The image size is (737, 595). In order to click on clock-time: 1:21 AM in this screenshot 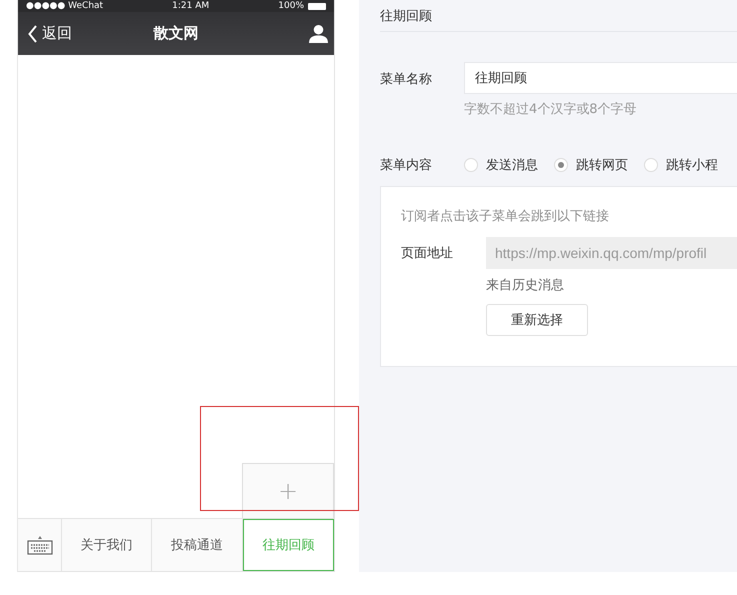, I will do `click(191, 6)`.